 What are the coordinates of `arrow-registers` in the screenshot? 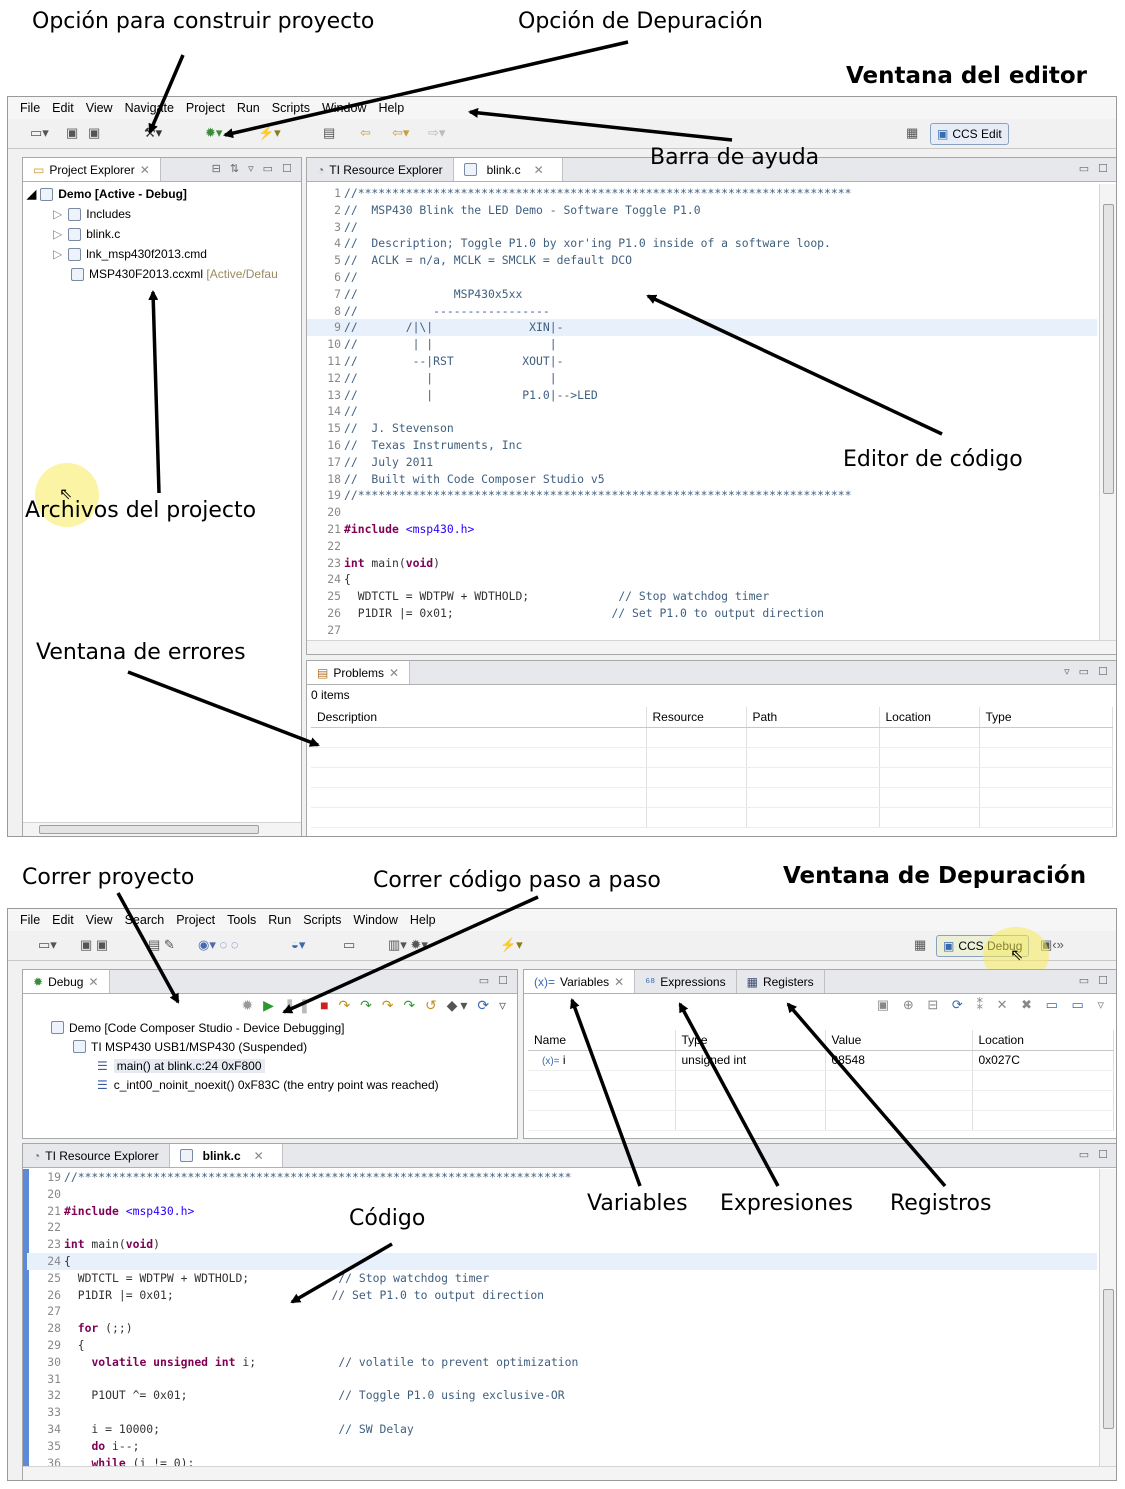 It's located at (866, 1095).